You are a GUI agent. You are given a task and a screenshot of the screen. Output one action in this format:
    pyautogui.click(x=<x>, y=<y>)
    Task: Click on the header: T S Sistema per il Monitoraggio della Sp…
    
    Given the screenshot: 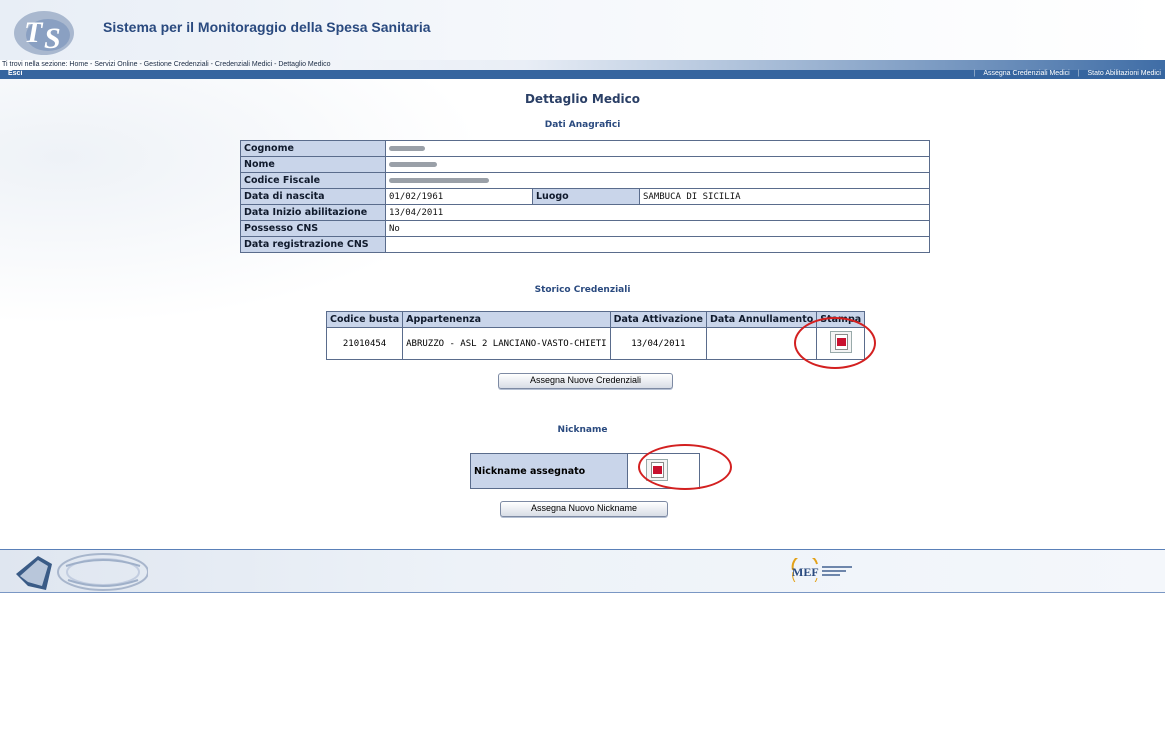 What is the action you would take?
    pyautogui.click(x=582, y=30)
    